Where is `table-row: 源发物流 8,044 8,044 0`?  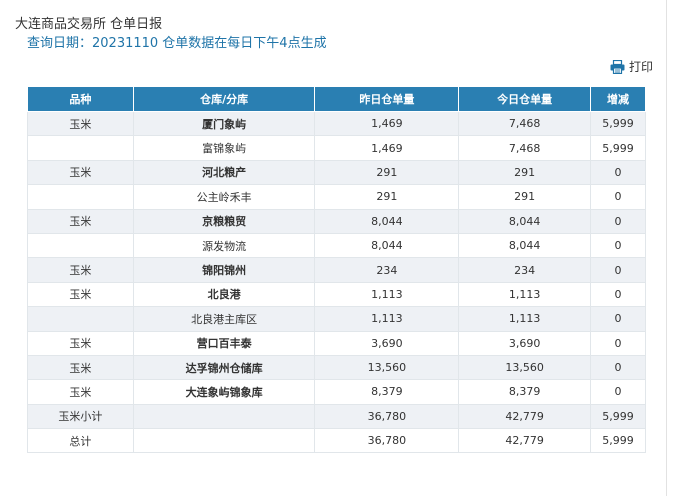
table-row: 源发物流 8,044 8,044 0 is located at coordinates (336, 245).